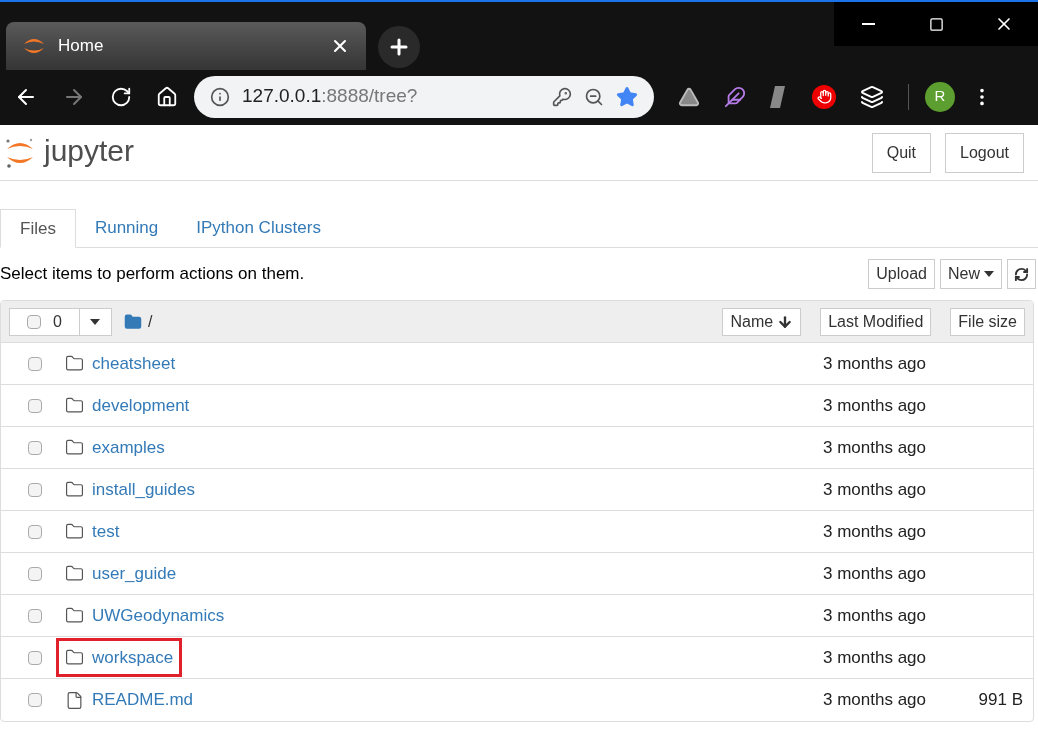  I want to click on file-link: examples, so click(128, 447).